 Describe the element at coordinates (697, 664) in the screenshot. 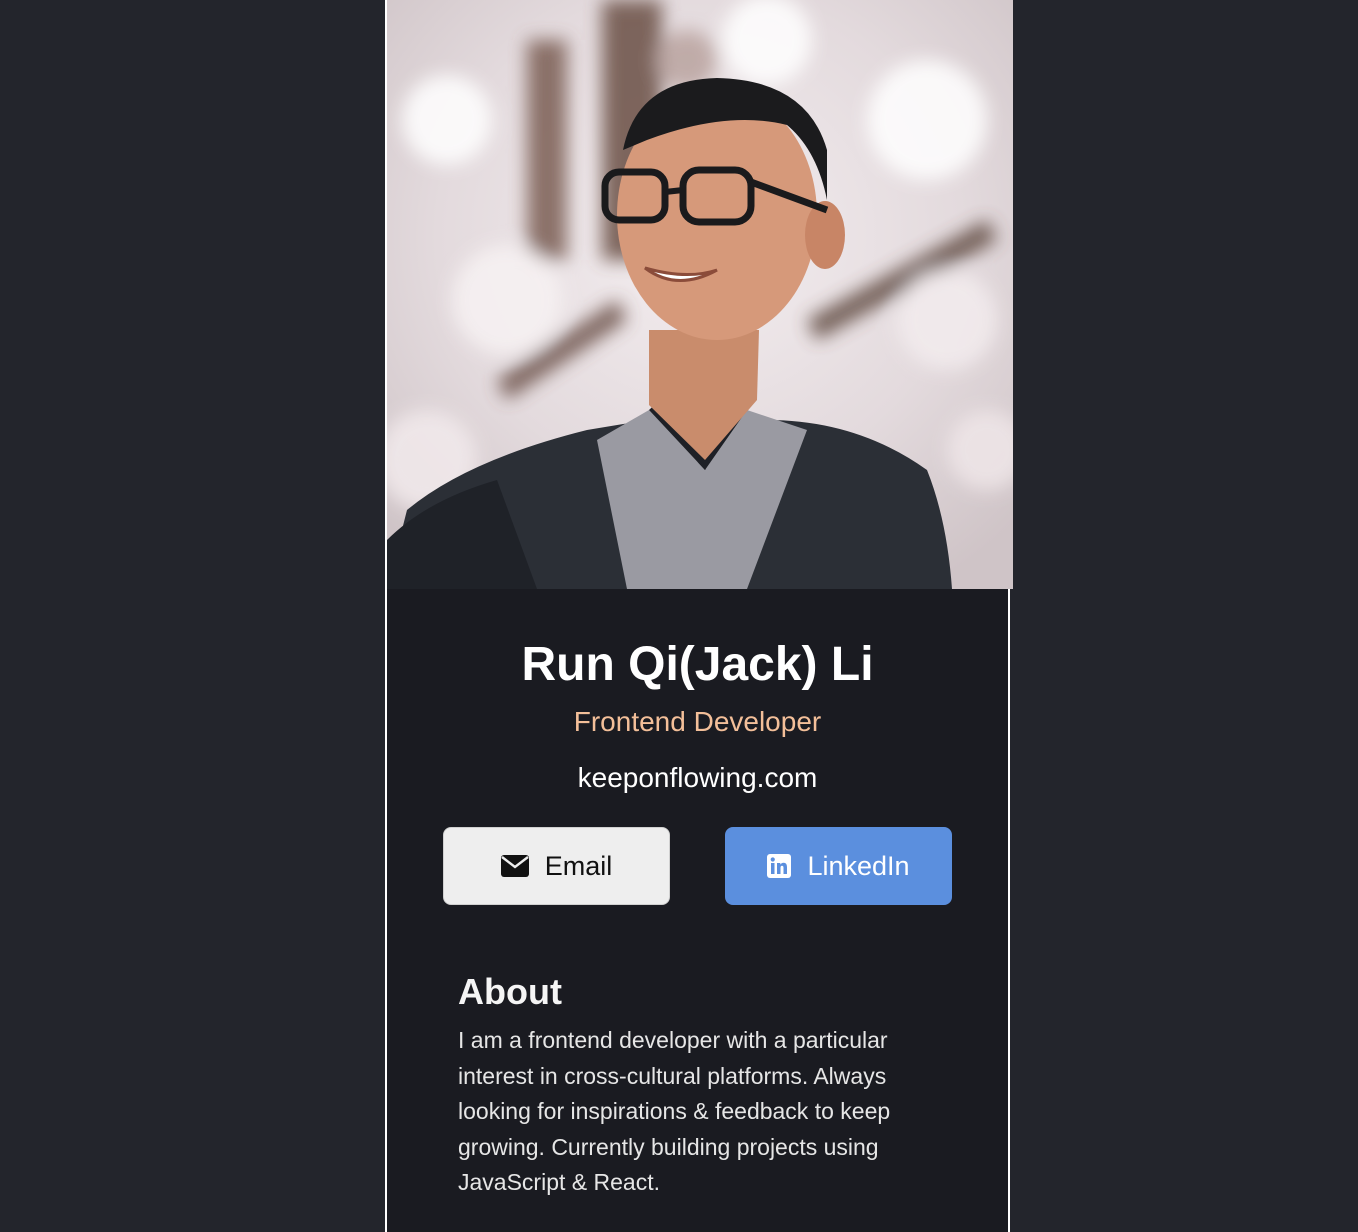

I see `profile-name: Run Qi(Jack) Li` at that location.